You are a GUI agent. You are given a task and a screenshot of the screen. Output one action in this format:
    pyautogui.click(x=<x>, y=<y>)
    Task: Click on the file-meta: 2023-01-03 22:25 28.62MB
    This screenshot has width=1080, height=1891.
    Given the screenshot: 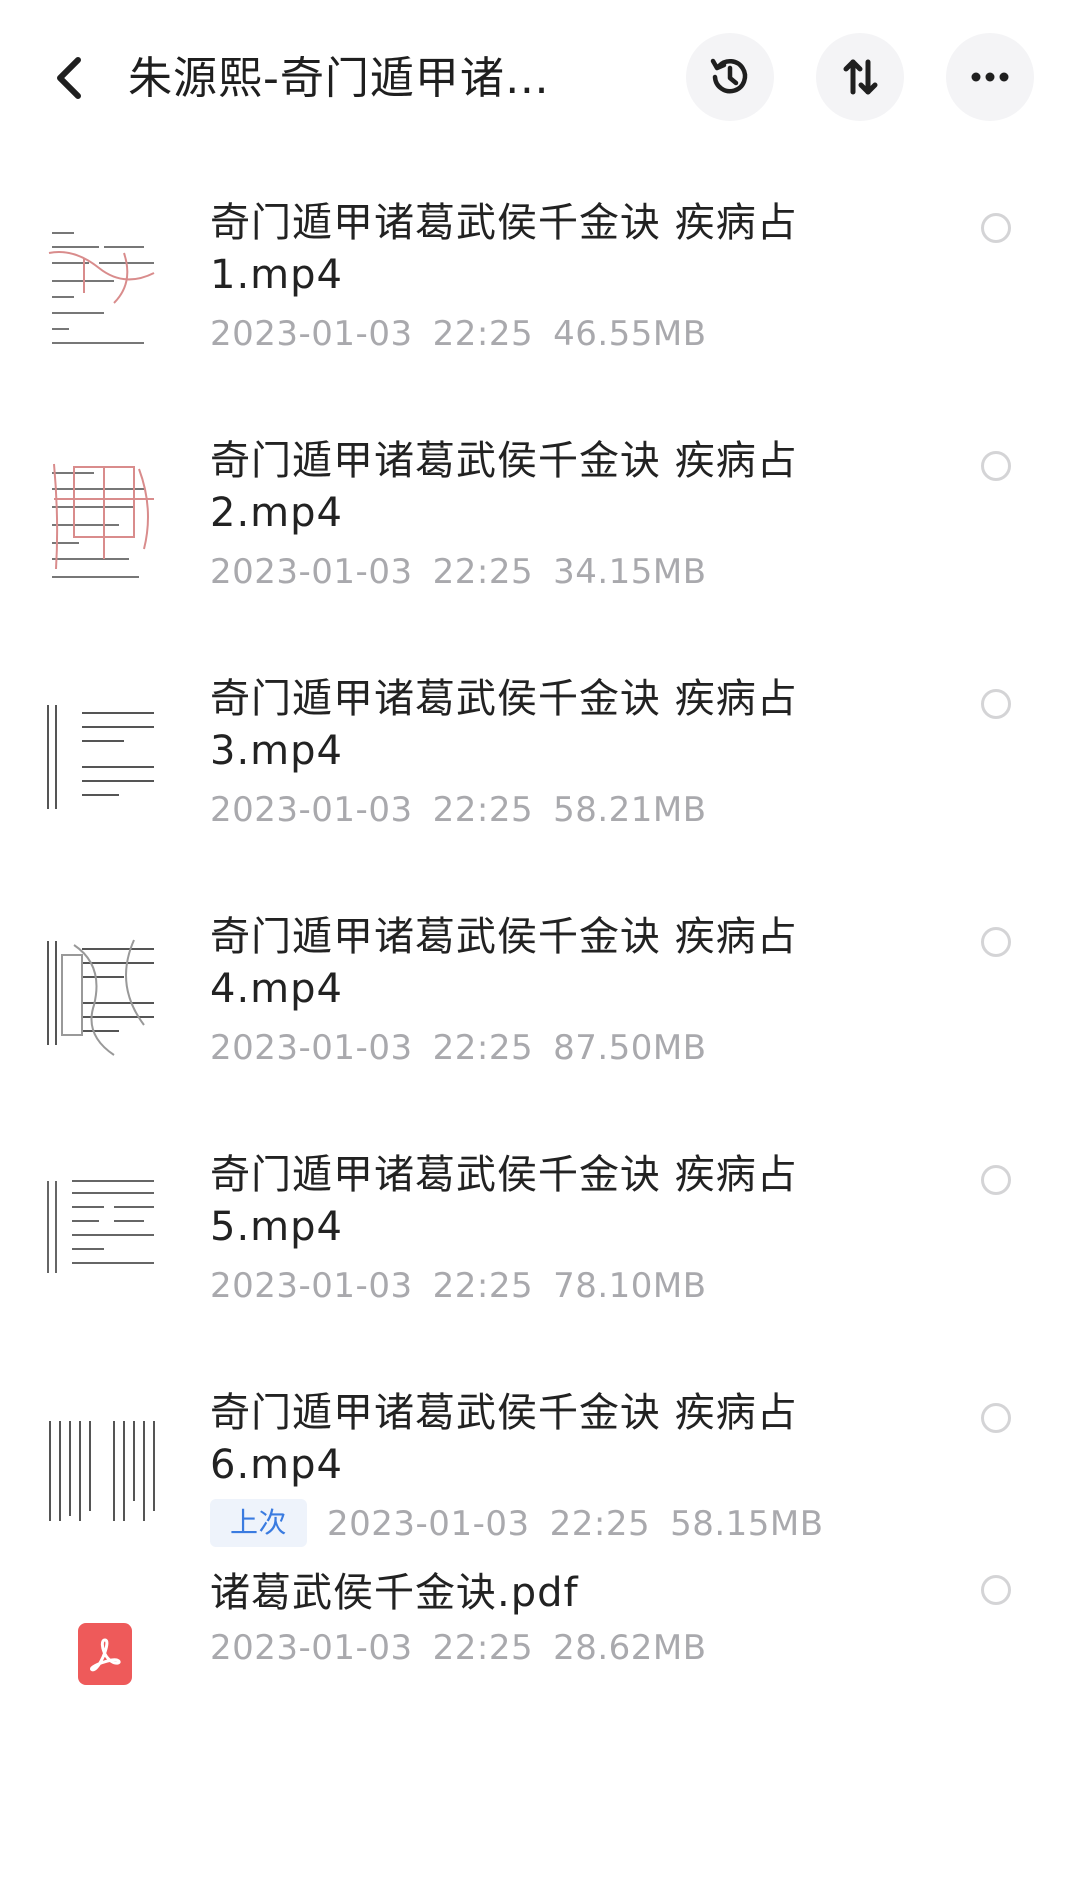 What is the action you would take?
    pyautogui.click(x=468, y=1648)
    